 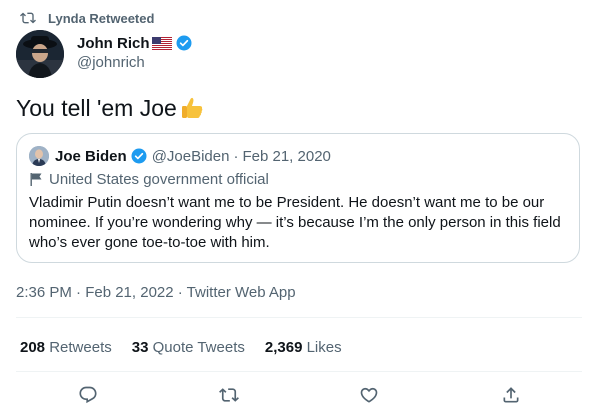 I want to click on quoted-author-handle: @JoeBiden, so click(x=191, y=156).